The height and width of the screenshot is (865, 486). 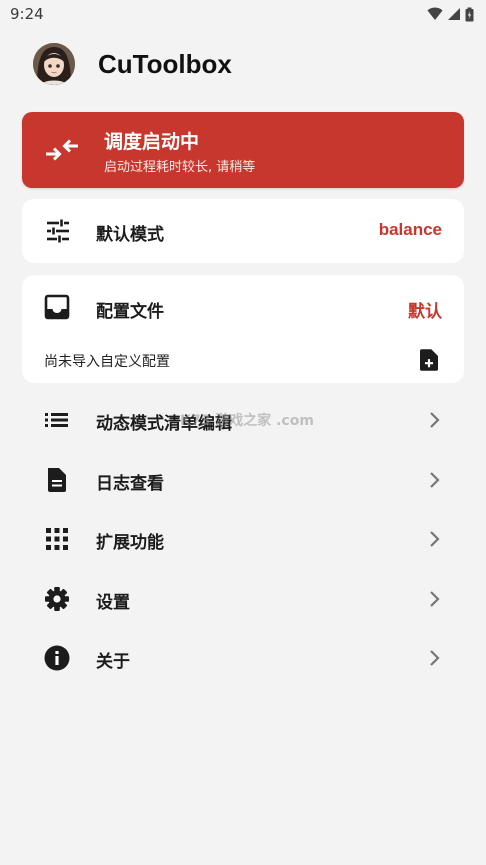 What do you see at coordinates (130, 235) in the screenshot?
I see `mode-label: 默认模式` at bounding box center [130, 235].